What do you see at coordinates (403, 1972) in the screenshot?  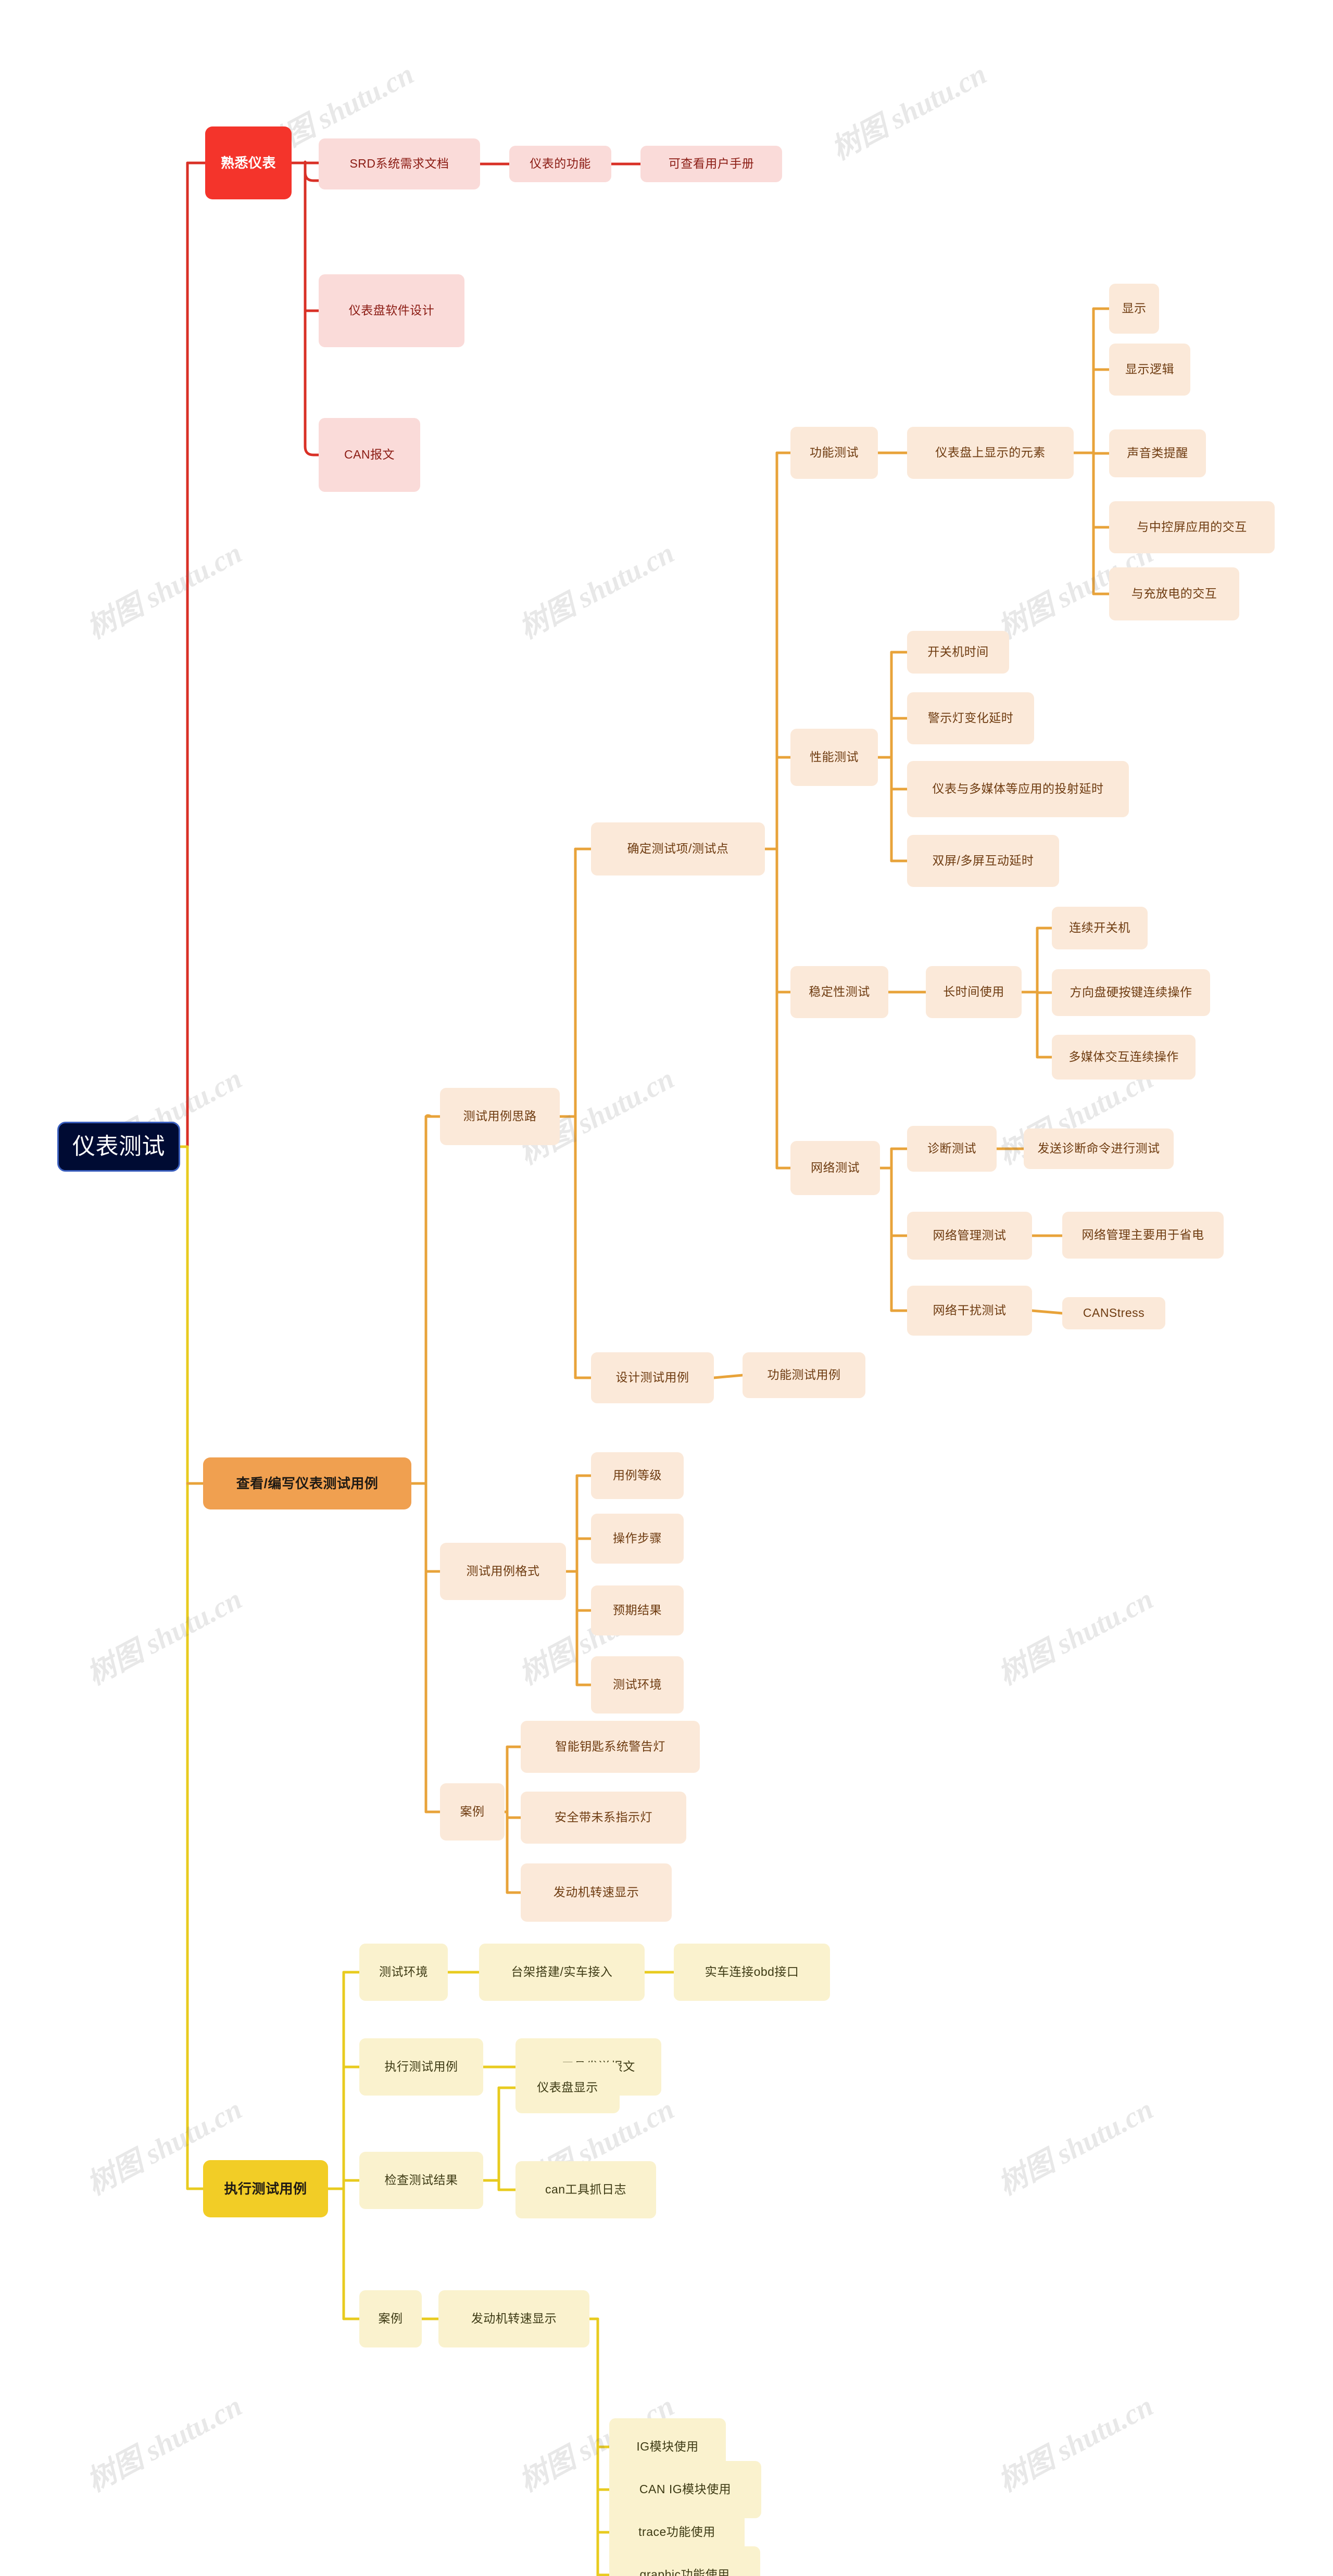 I see `node-test-environment: 测试环境` at bounding box center [403, 1972].